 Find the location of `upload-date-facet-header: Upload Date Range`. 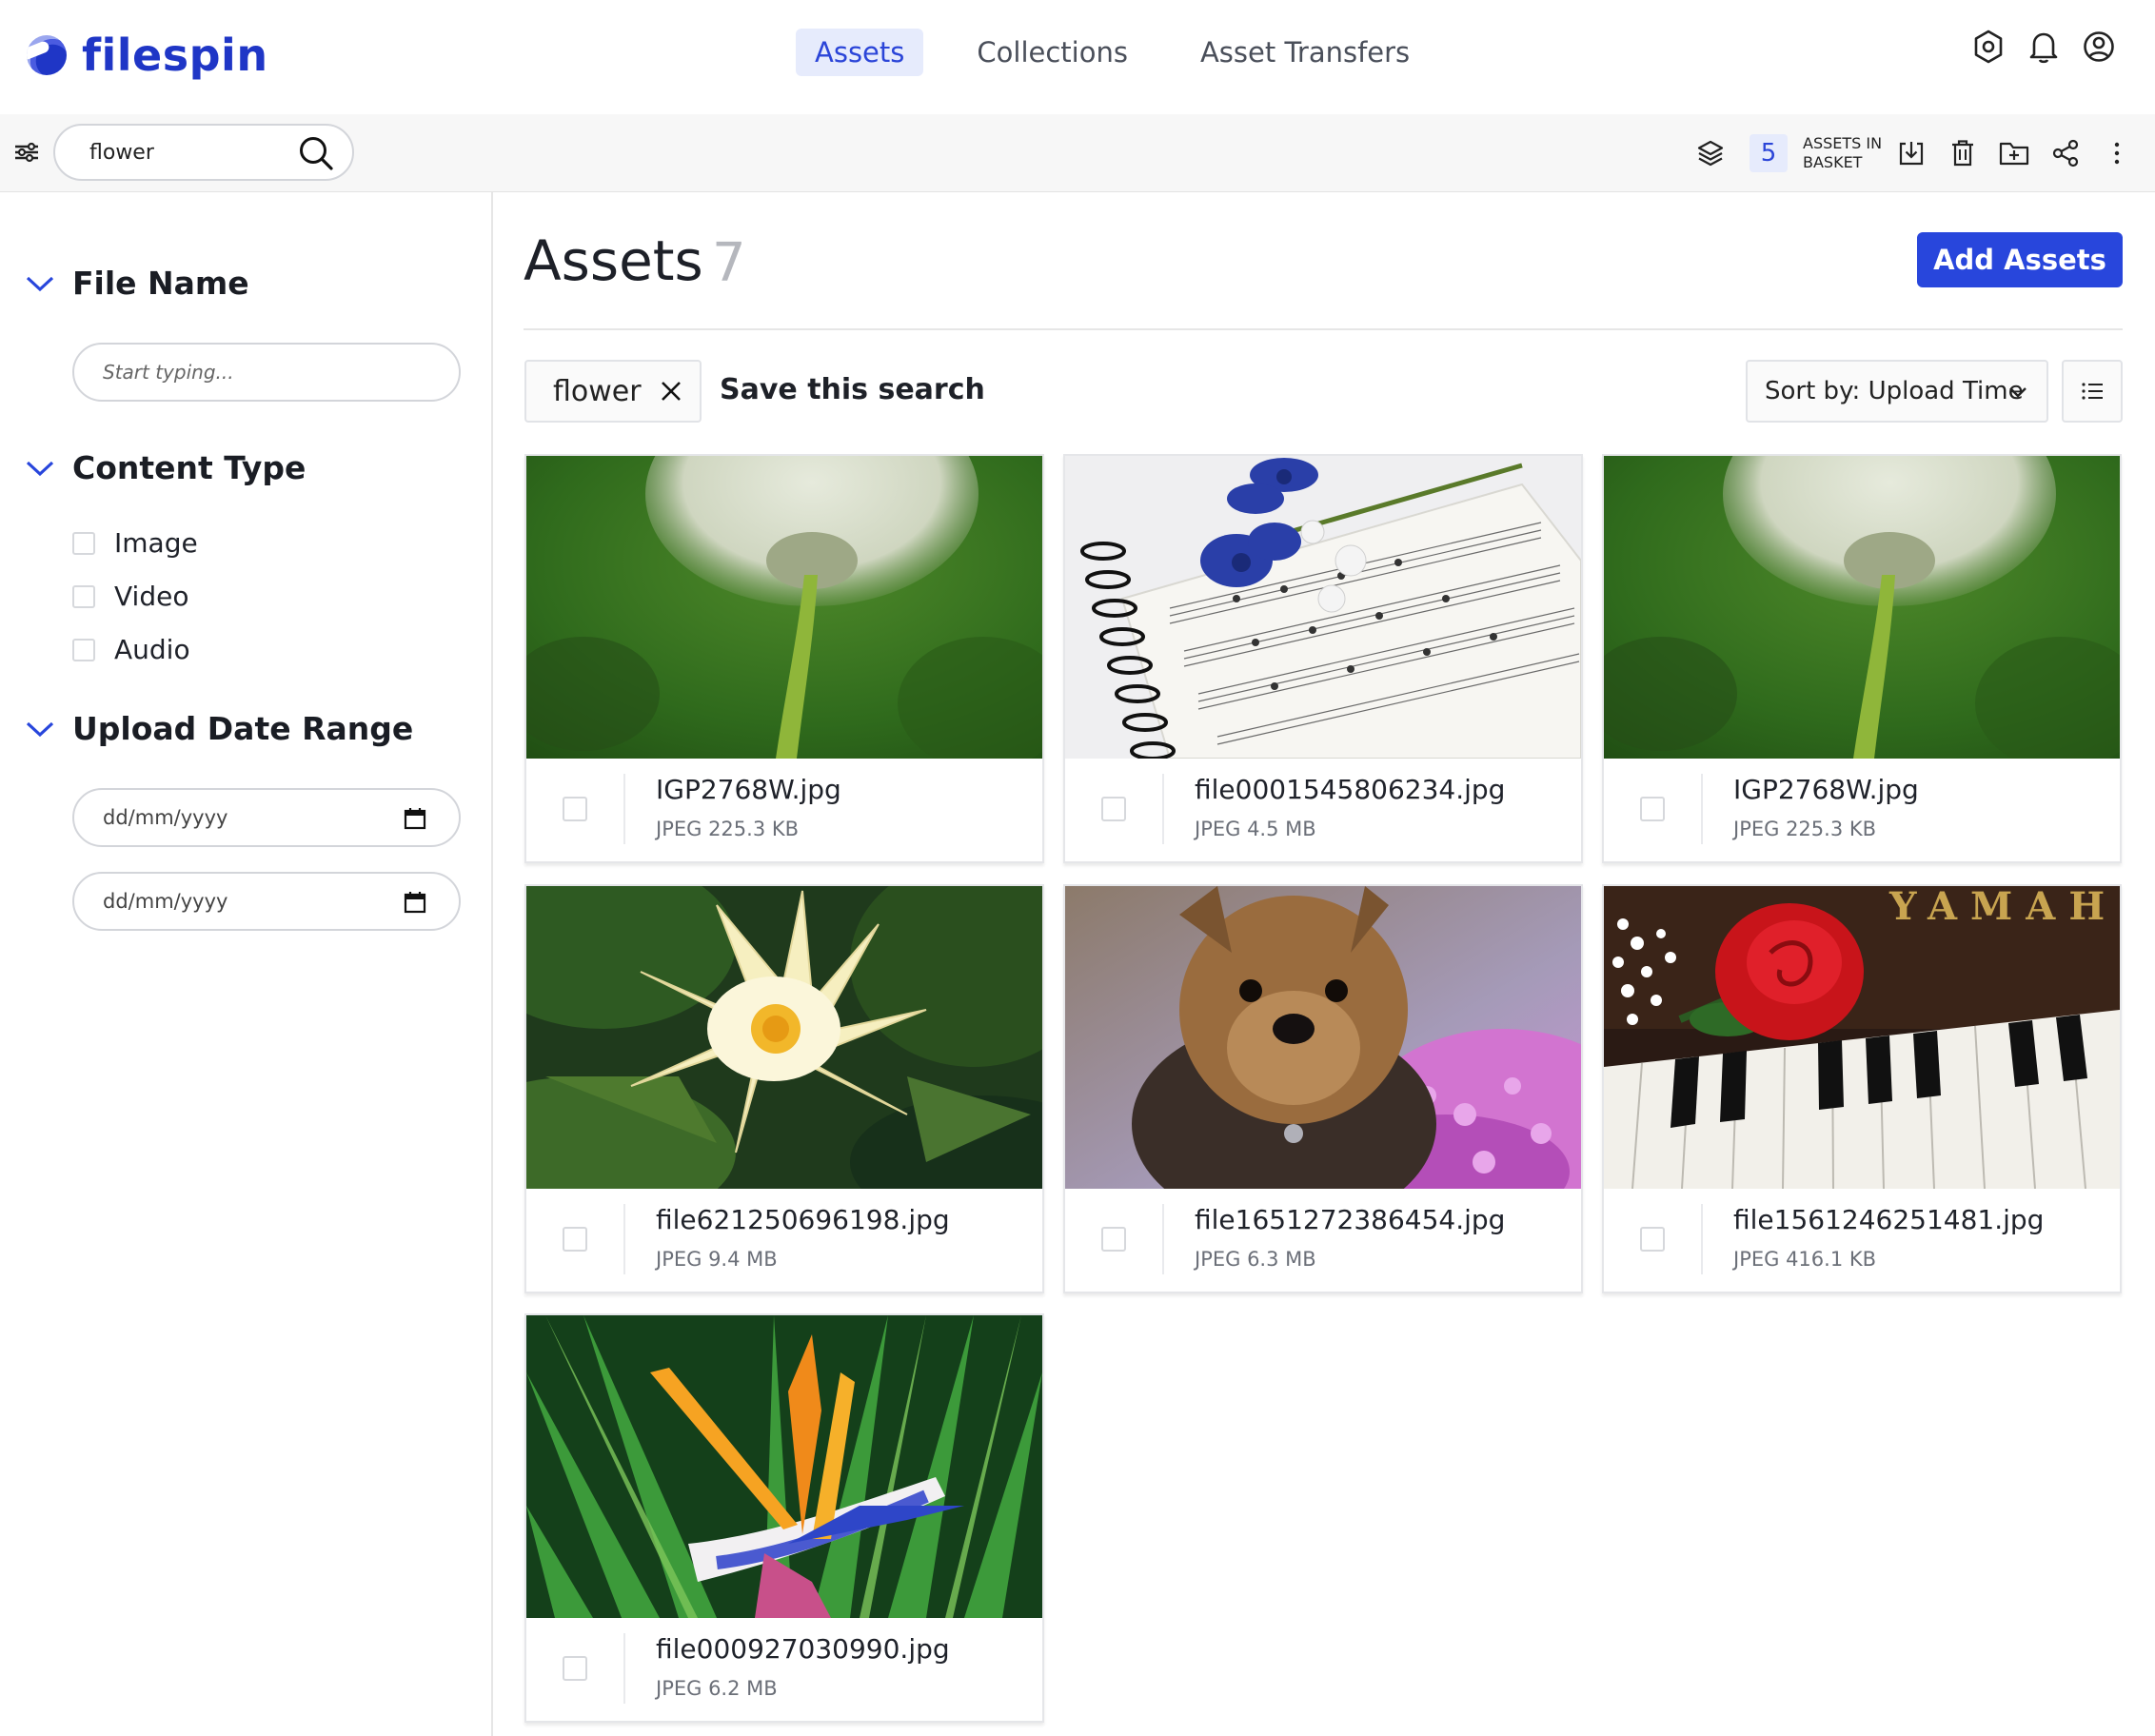

upload-date-facet-header: Upload Date Range is located at coordinates (219, 728).